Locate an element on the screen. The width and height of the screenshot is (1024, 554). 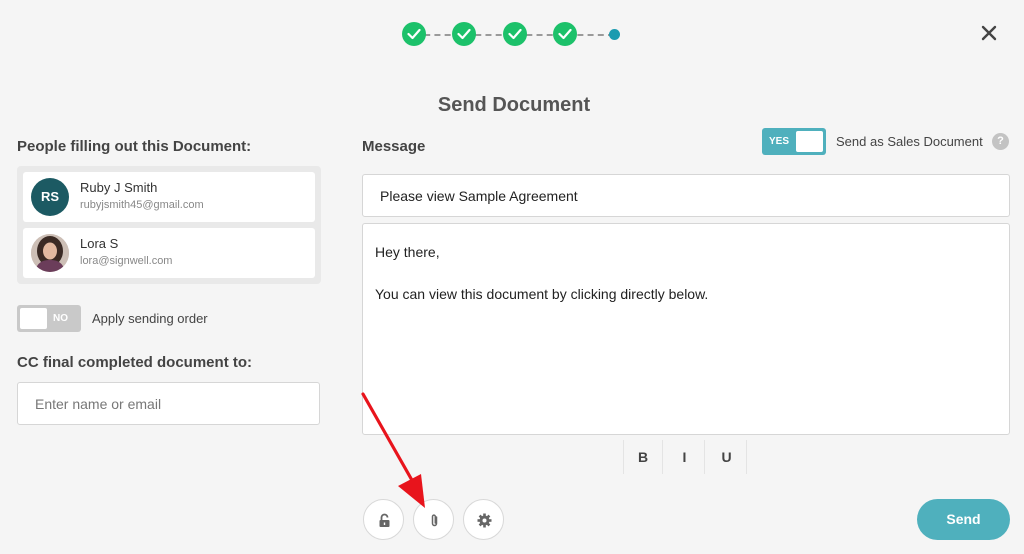
step-current-dot is located at coordinates (614, 34).